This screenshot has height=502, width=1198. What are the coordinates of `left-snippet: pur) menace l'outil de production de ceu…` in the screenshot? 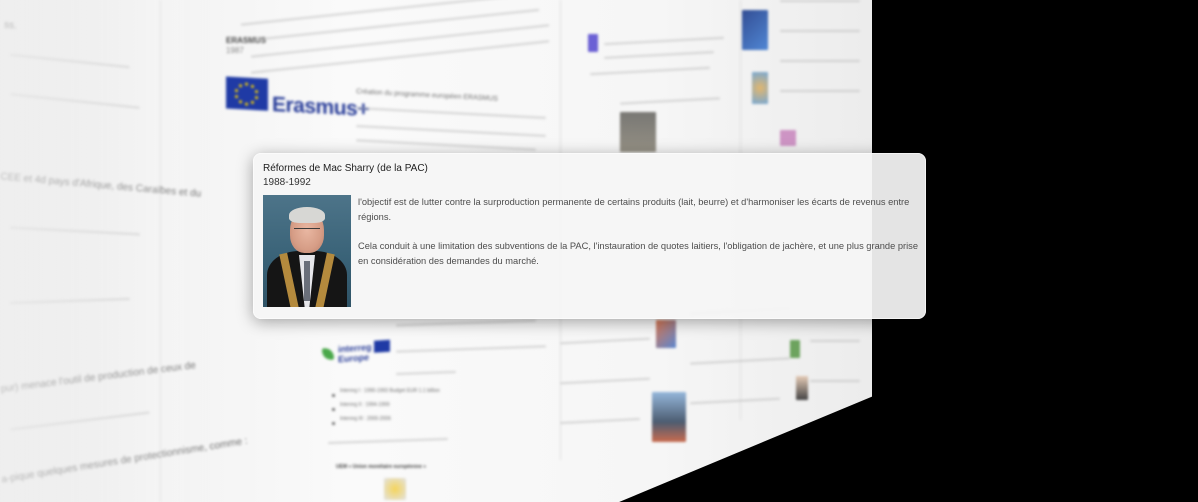 It's located at (98, 377).